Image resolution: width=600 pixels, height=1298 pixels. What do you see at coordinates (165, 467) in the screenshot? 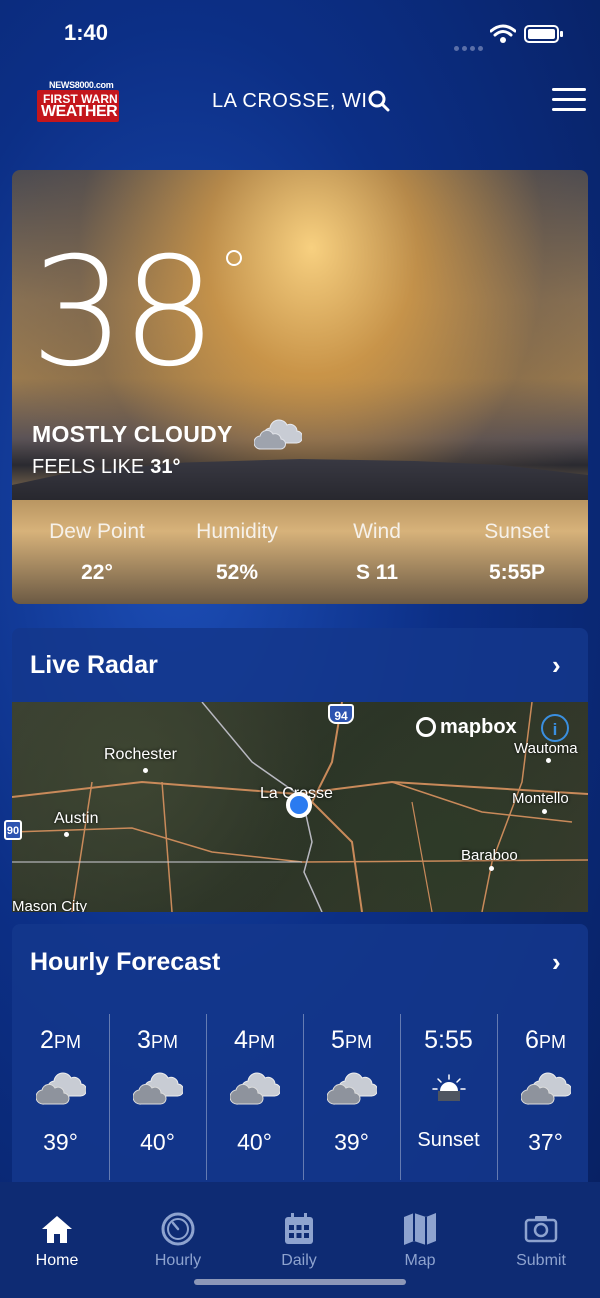
I see `feels-like-value: 31°` at bounding box center [165, 467].